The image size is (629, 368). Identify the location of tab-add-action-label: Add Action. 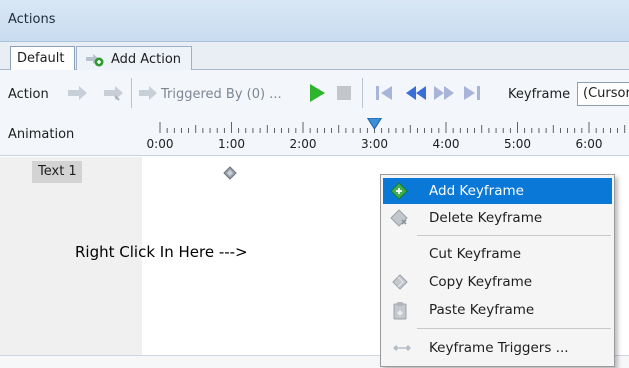
(146, 59).